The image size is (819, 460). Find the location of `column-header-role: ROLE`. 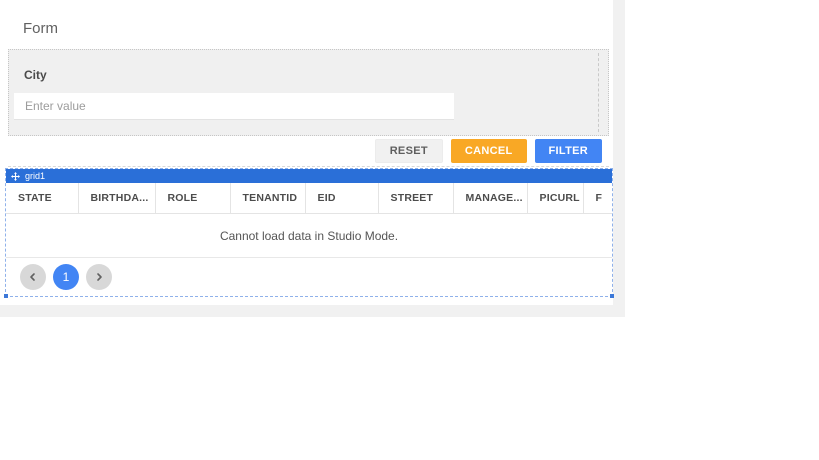

column-header-role: ROLE is located at coordinates (193, 198).